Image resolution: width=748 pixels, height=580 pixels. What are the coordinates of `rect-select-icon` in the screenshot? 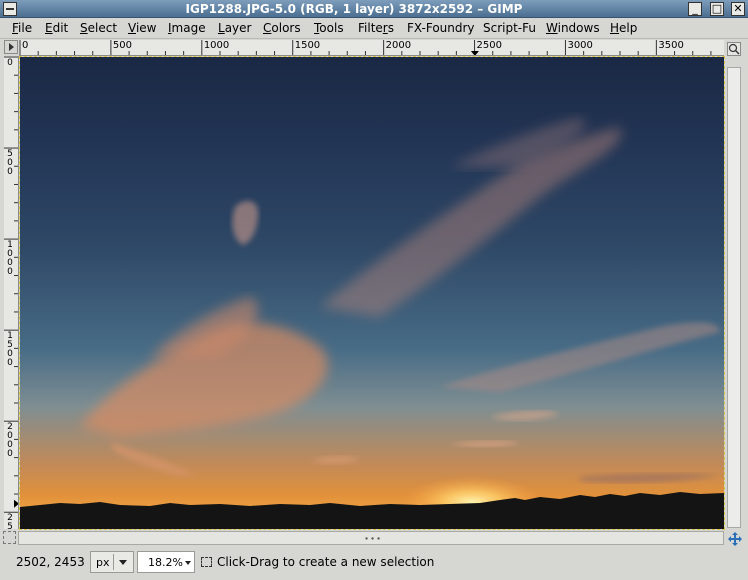 It's located at (206, 562).